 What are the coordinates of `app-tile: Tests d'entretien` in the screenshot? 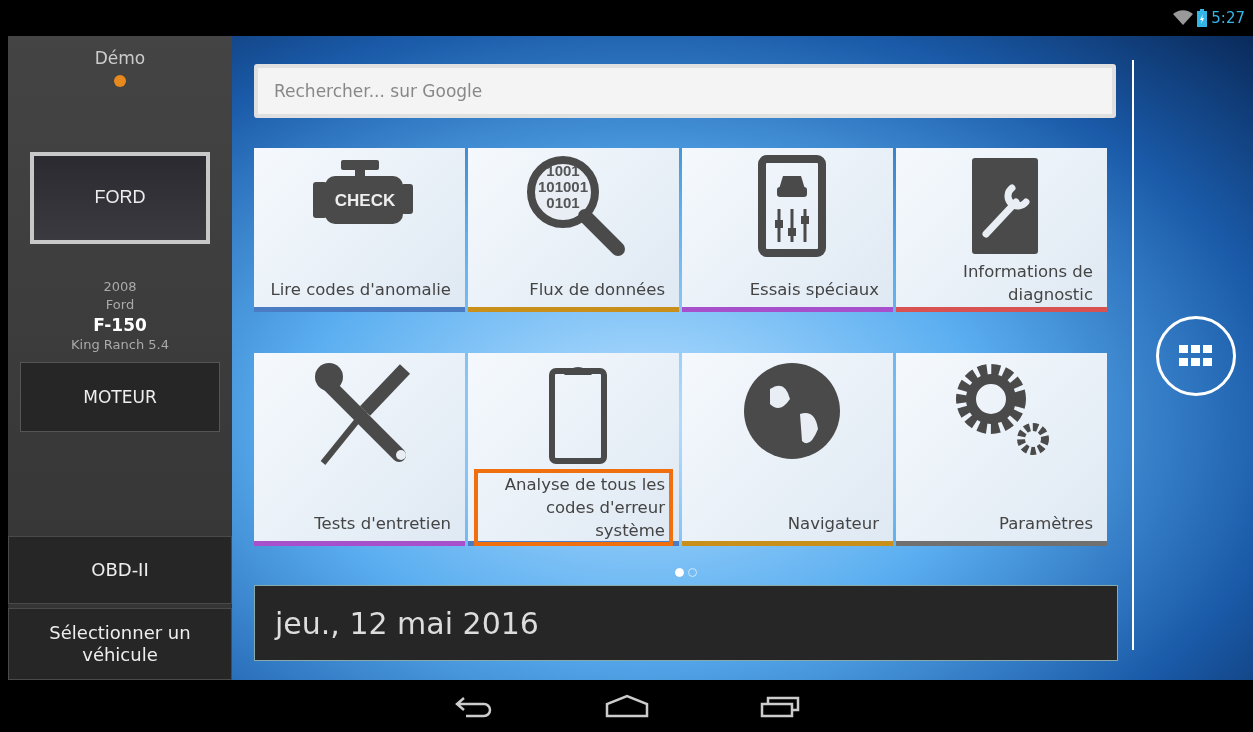 It's located at (359, 449).